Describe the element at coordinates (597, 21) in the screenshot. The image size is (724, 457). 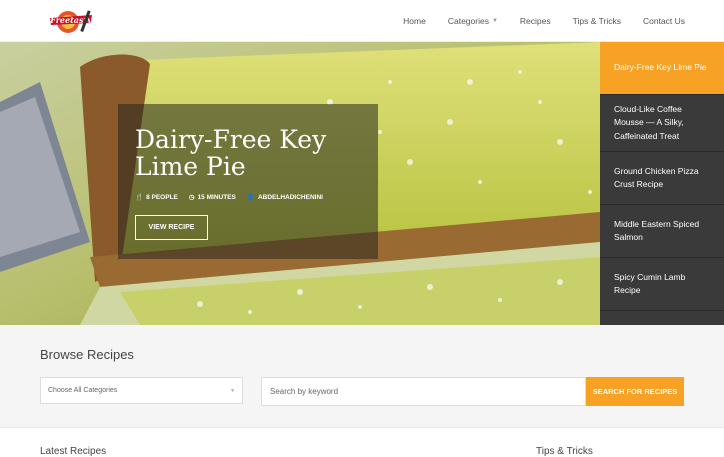
I see `nav-tips-tricks: Tips & Tricks` at that location.